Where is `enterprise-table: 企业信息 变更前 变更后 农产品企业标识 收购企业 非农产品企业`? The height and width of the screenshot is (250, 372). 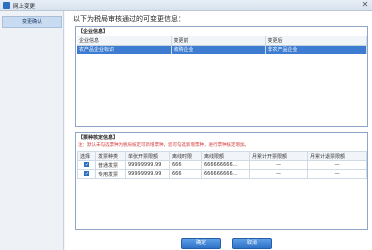 enterprise-table: 企业信息 变更前 变更后 农产品企业标识 收购企业 非农产品企业 is located at coordinates (222, 45).